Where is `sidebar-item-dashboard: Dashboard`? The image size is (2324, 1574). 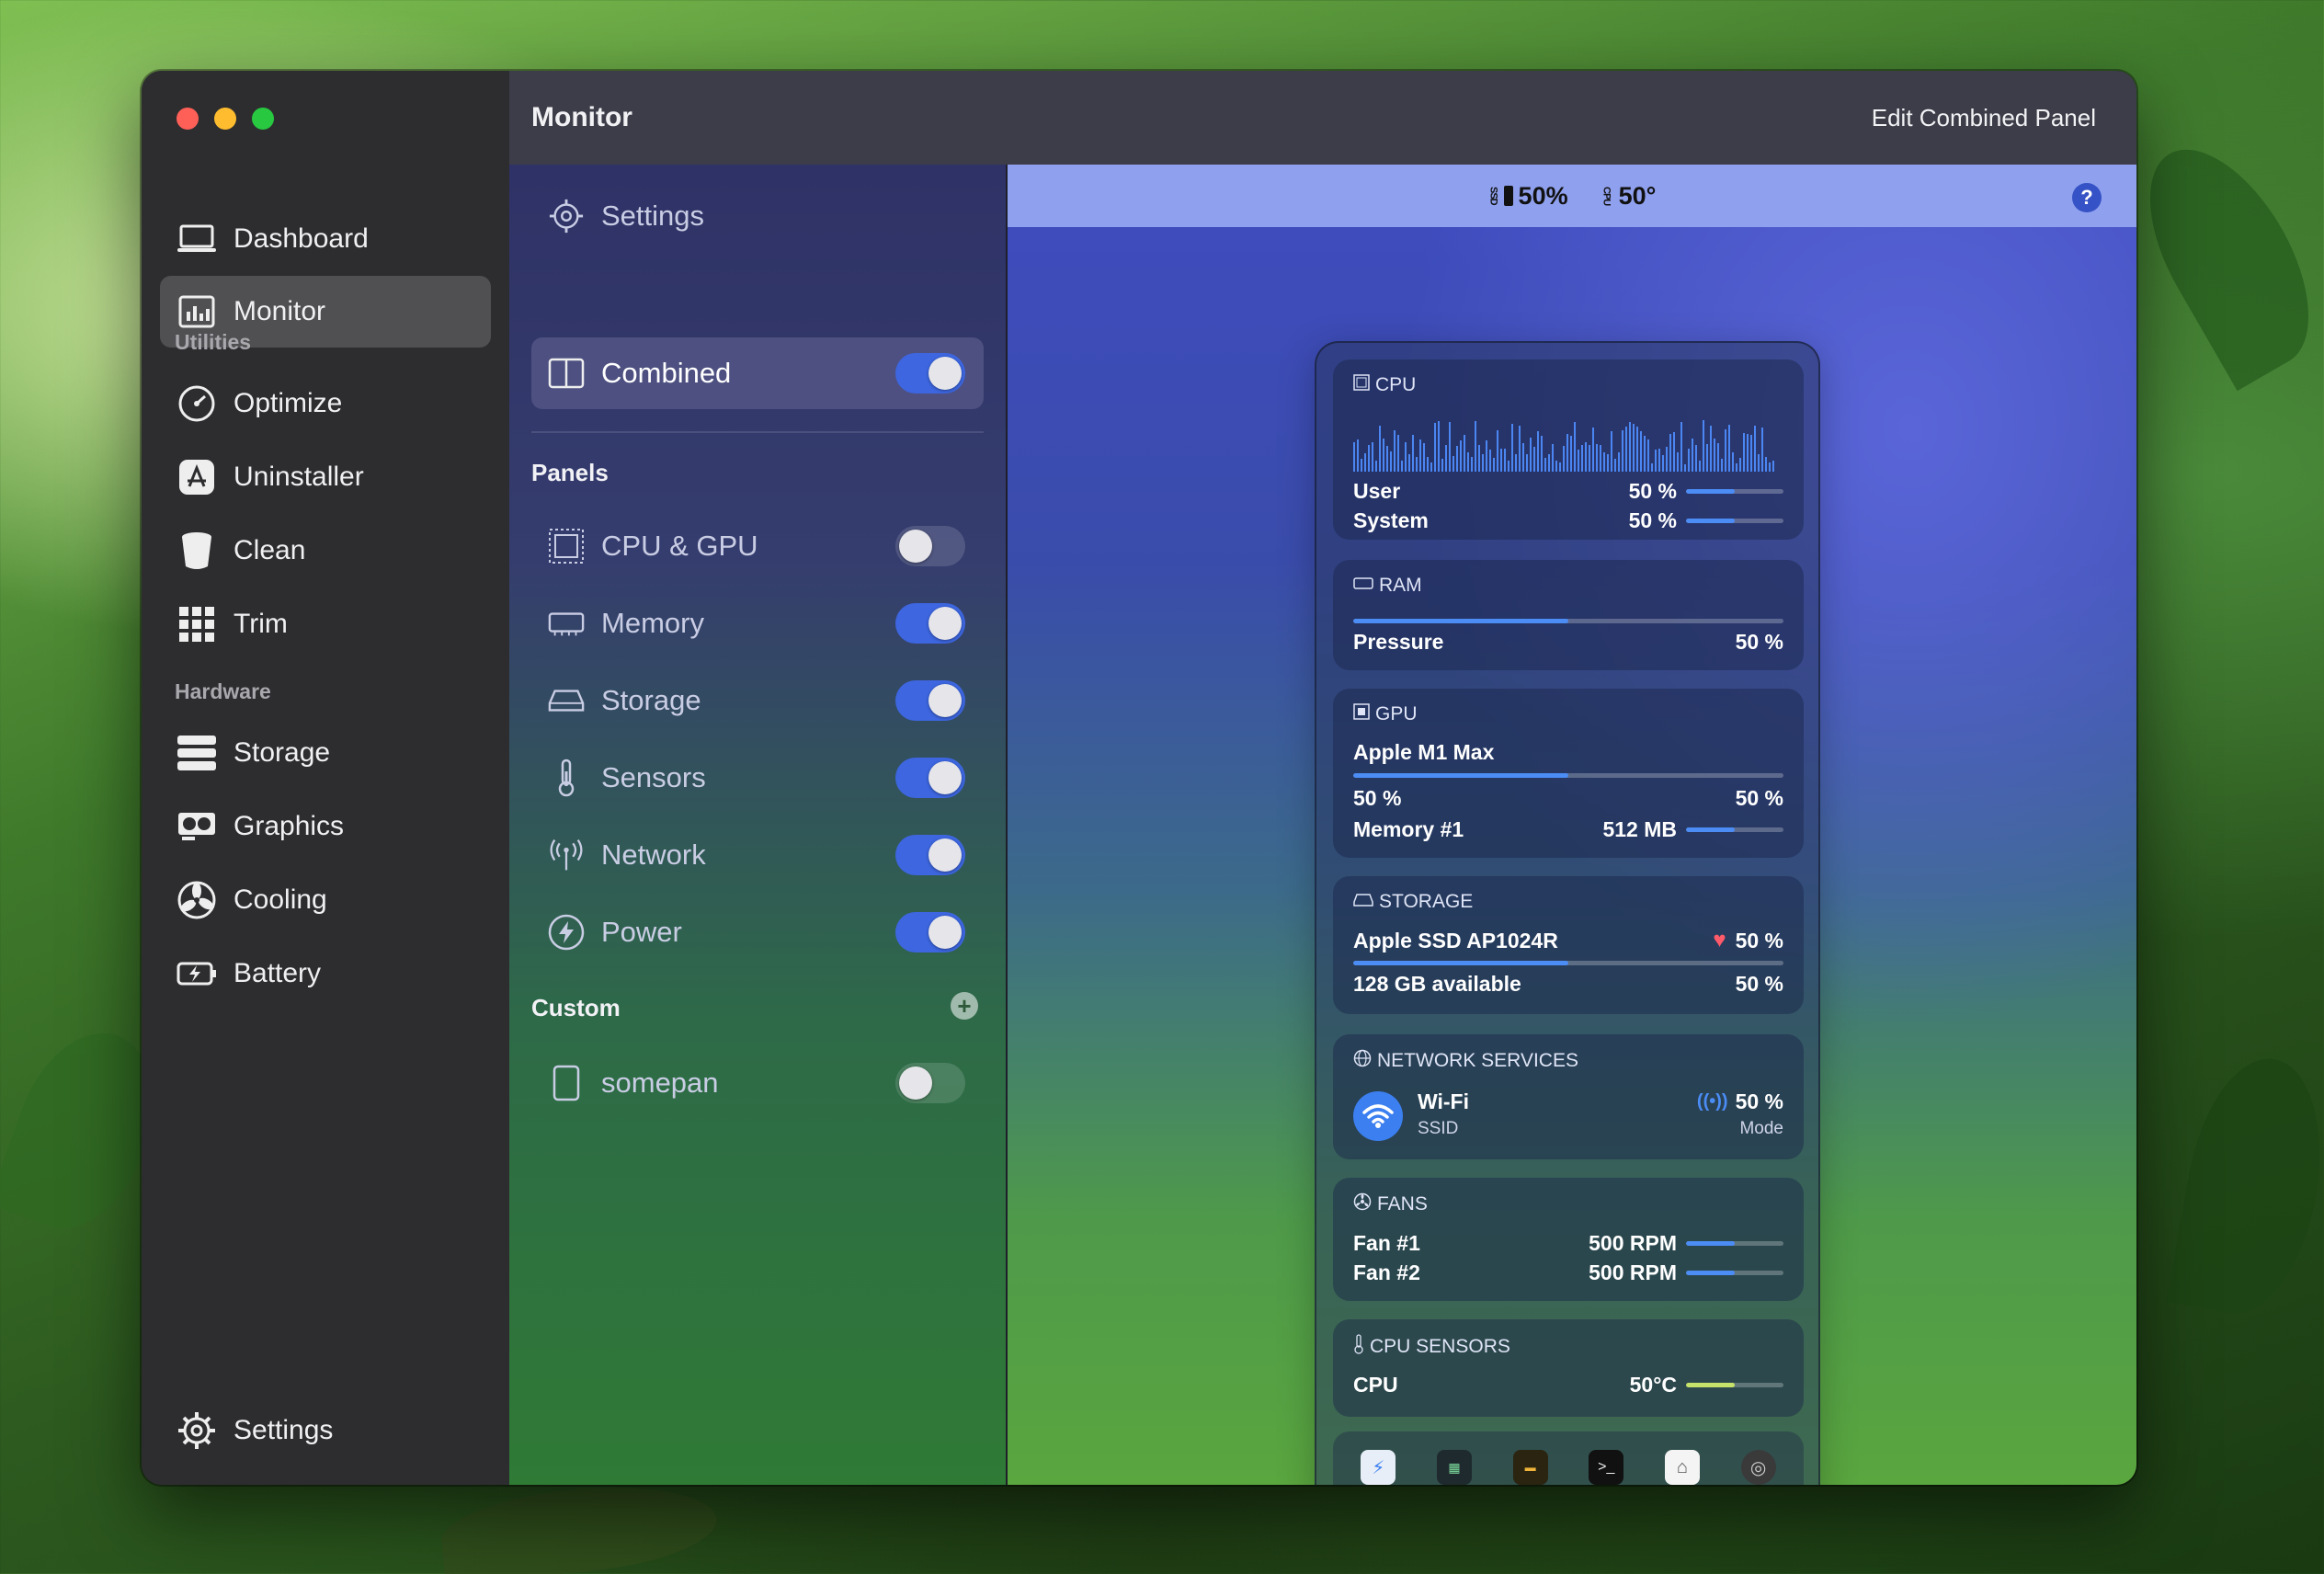 sidebar-item-dashboard: Dashboard is located at coordinates (326, 239).